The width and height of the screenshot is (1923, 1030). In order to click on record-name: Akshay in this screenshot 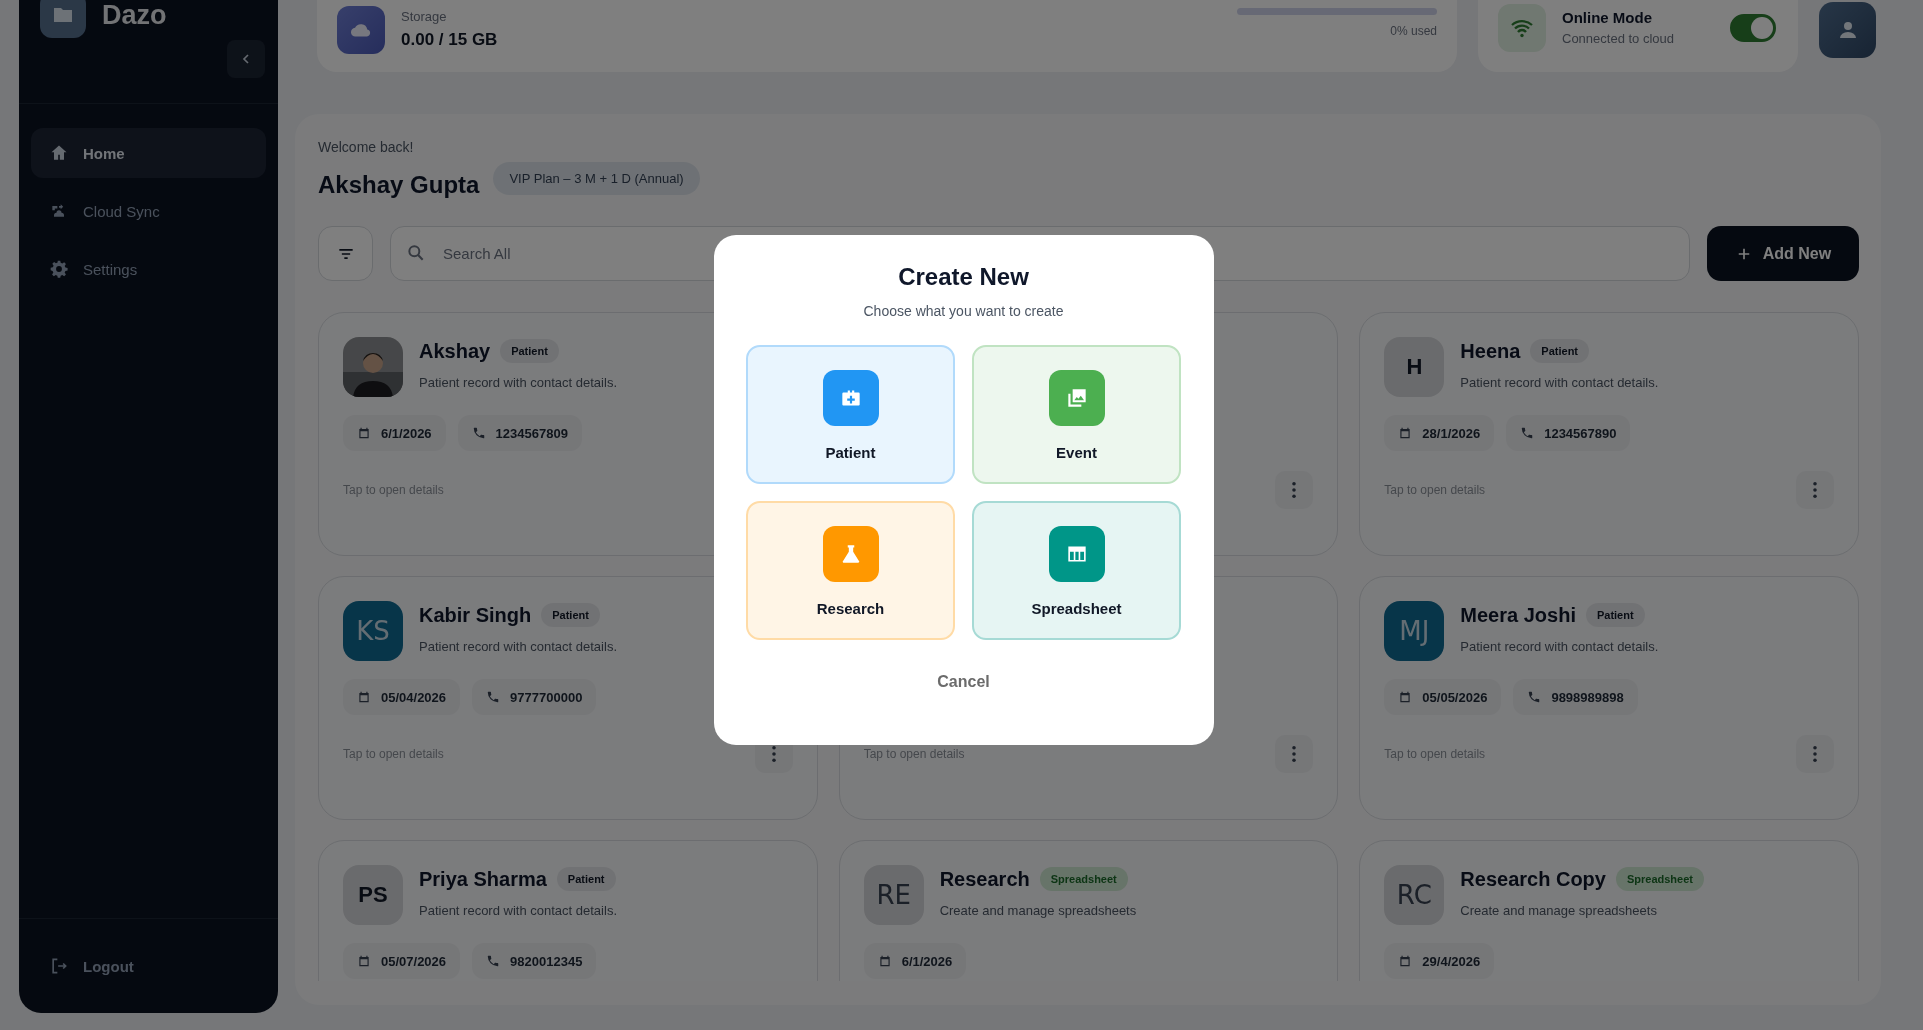, I will do `click(455, 351)`.